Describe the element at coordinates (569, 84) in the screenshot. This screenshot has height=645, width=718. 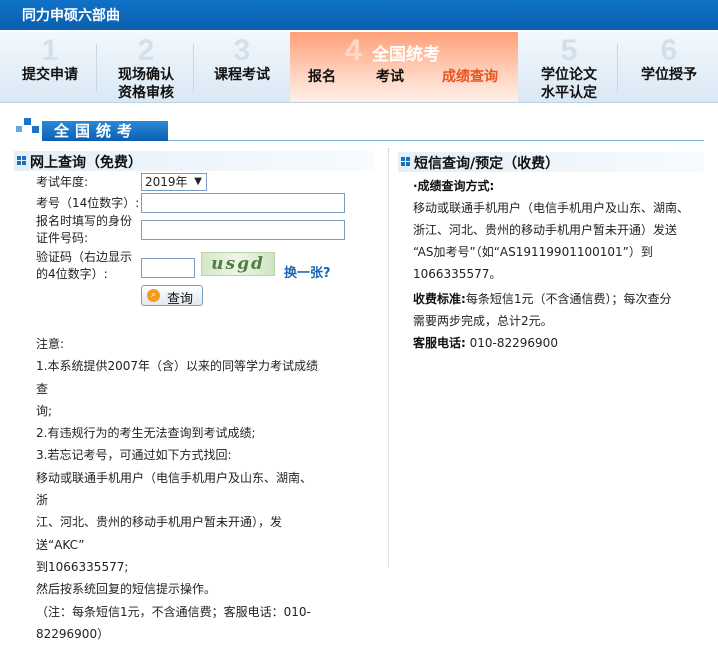
I see `step-label: 学位论文 水平认定` at that location.